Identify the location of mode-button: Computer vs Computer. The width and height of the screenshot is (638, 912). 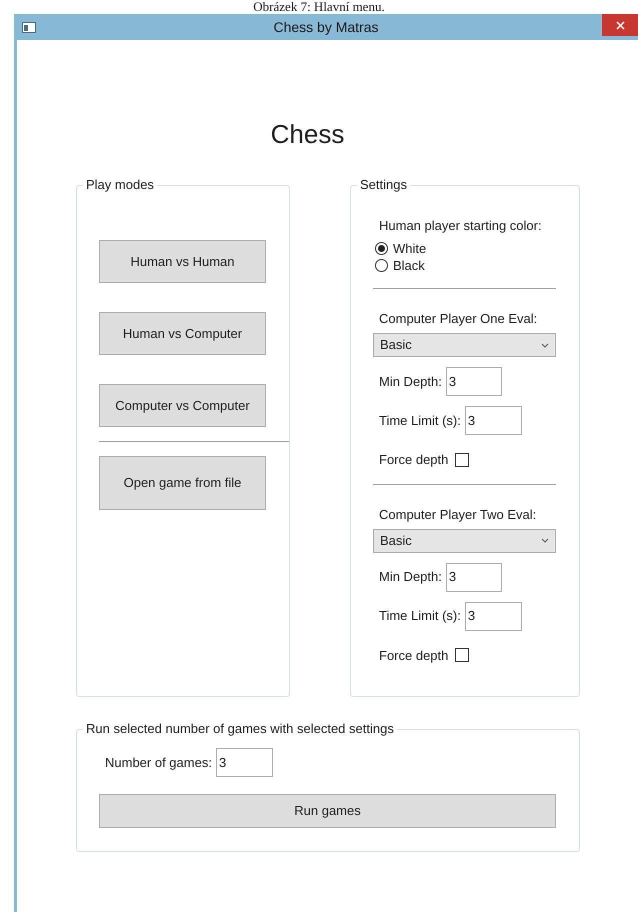
(182, 405).